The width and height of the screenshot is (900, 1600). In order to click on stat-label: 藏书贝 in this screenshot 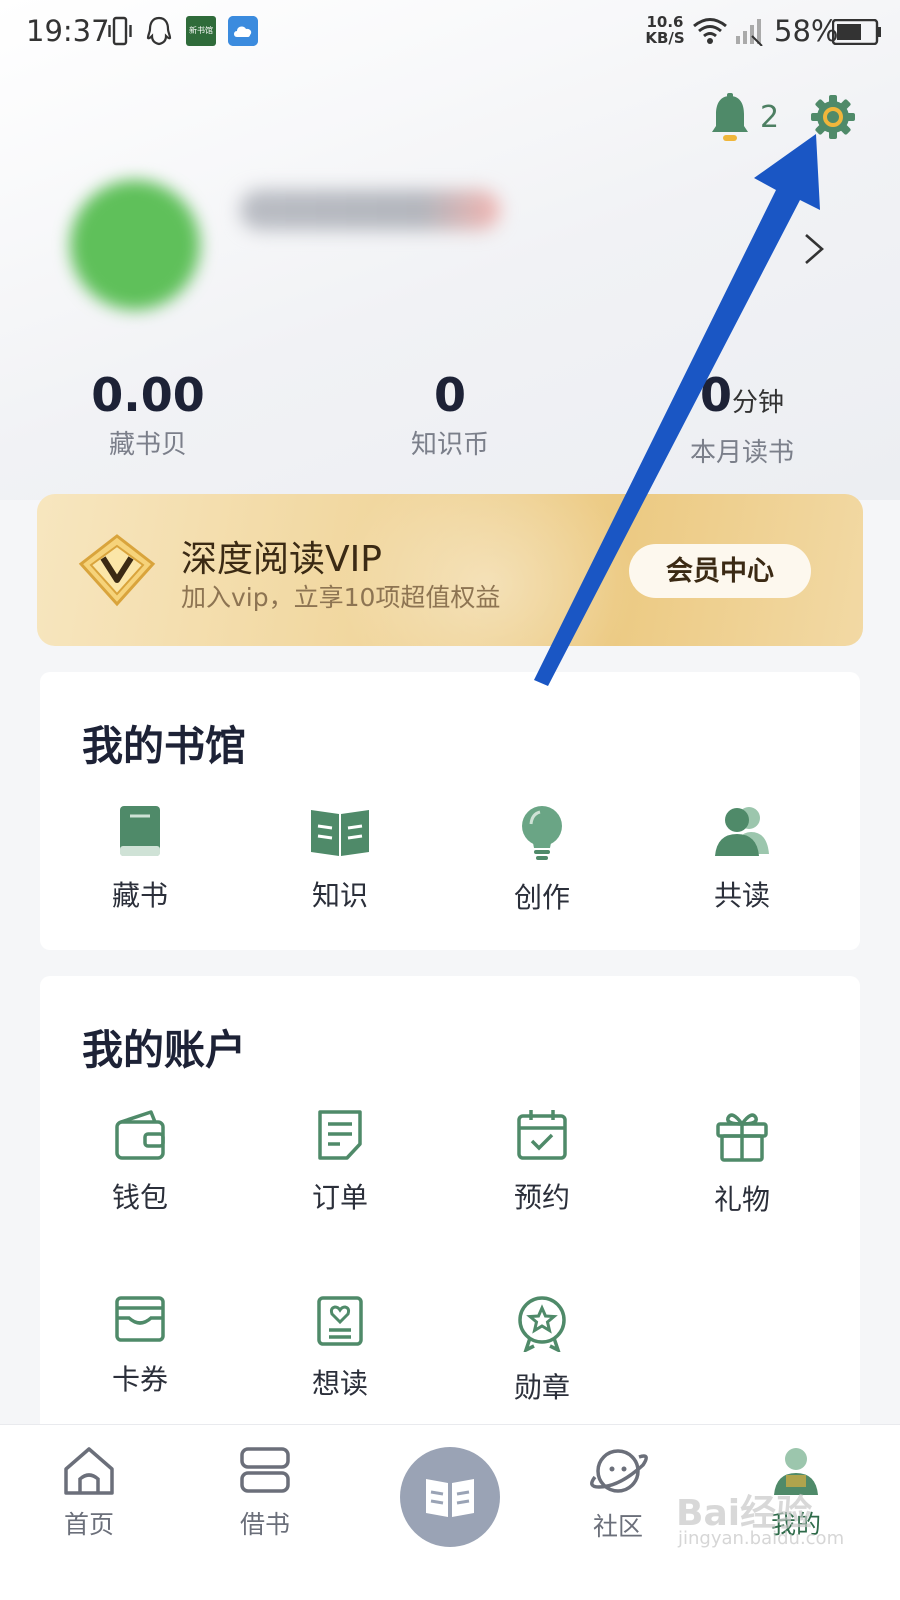, I will do `click(147, 445)`.